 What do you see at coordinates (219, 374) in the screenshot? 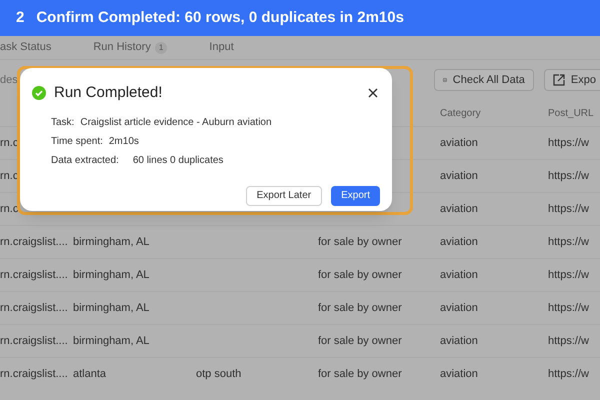
I see `table-cell: otp south` at bounding box center [219, 374].